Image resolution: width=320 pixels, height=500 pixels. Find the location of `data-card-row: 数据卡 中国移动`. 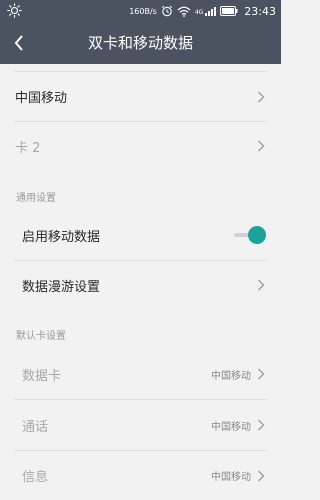

data-card-row: 数据卡 中国移动 is located at coordinates (140, 374).